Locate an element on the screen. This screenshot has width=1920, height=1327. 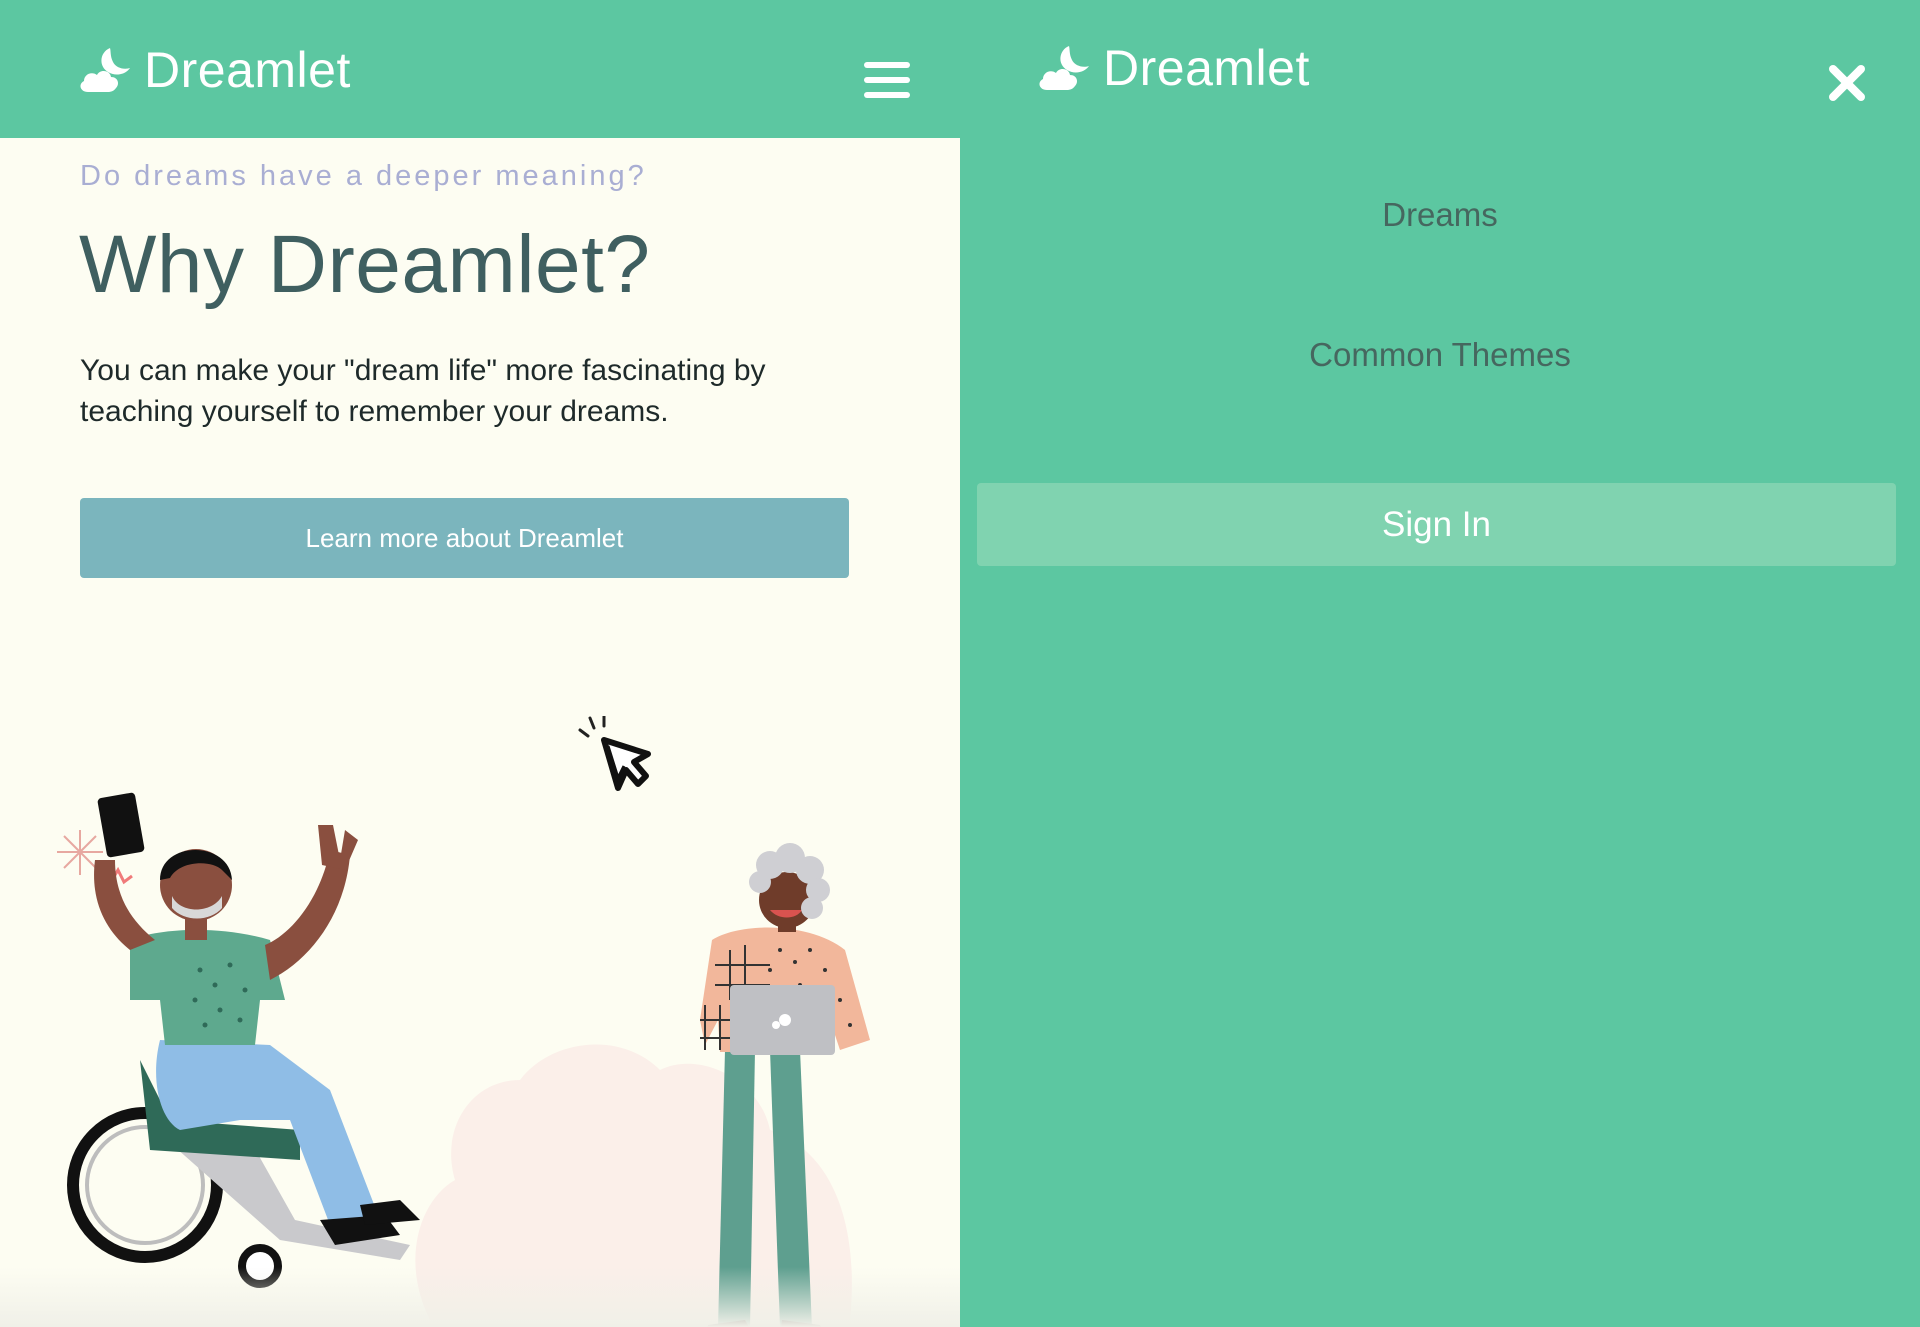
menu-top-bar: Dreamlet is located at coordinates (1440, 69).